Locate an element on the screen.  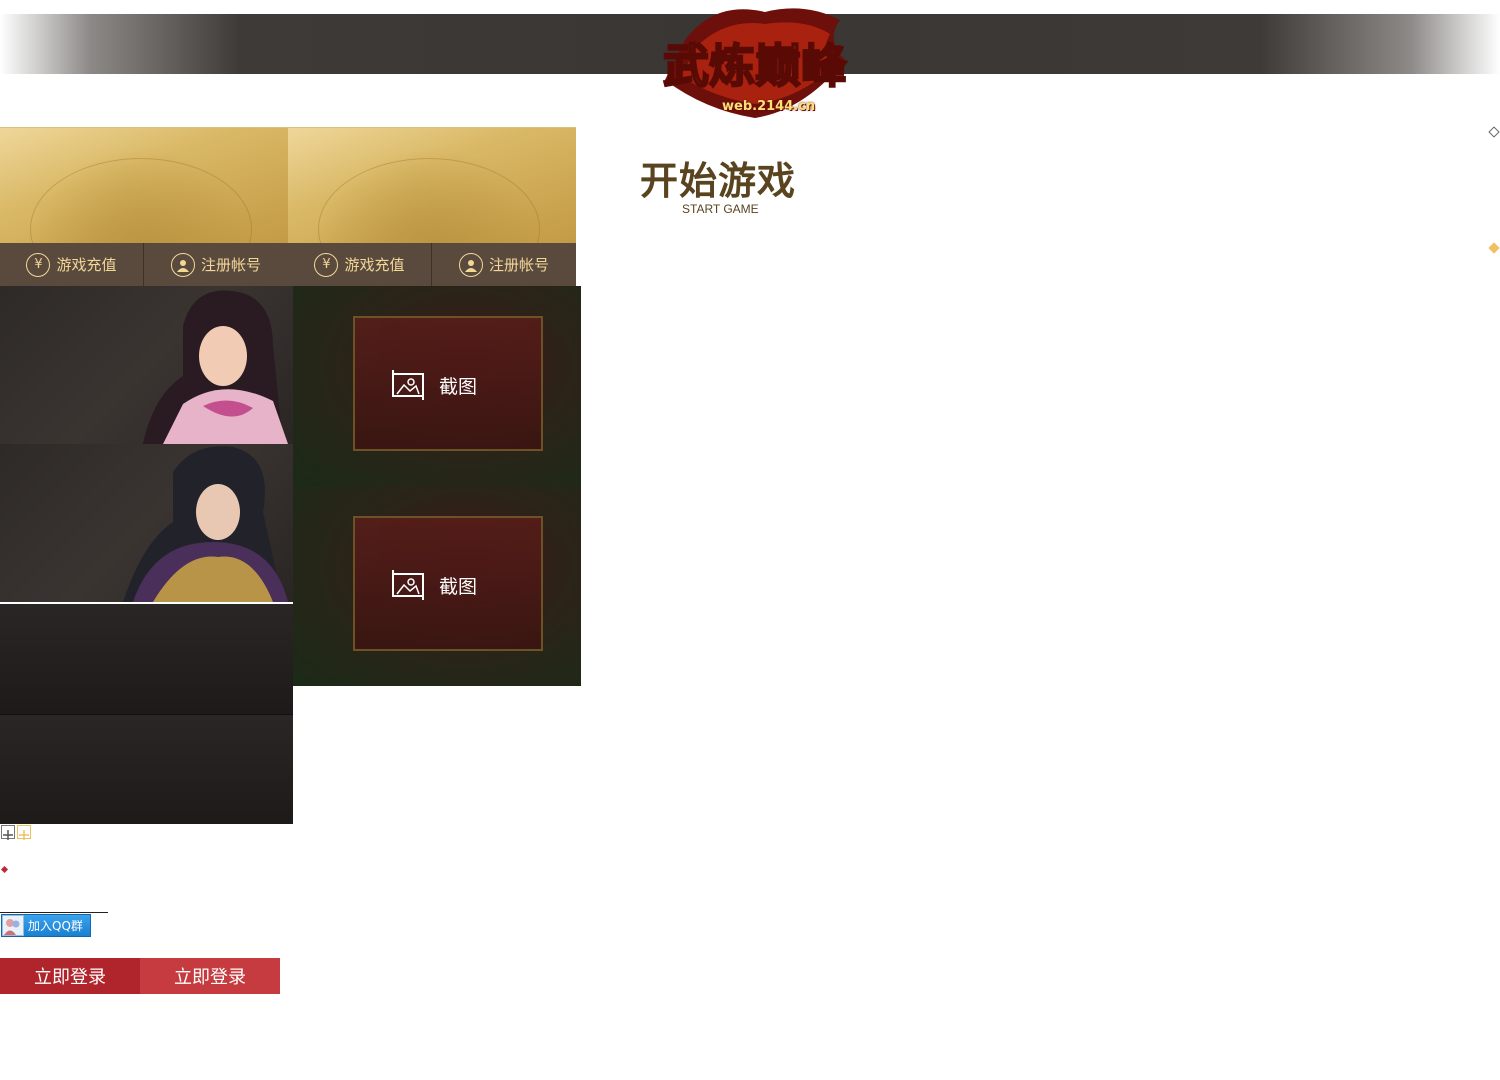
female-character-art is located at coordinates (215, 367).